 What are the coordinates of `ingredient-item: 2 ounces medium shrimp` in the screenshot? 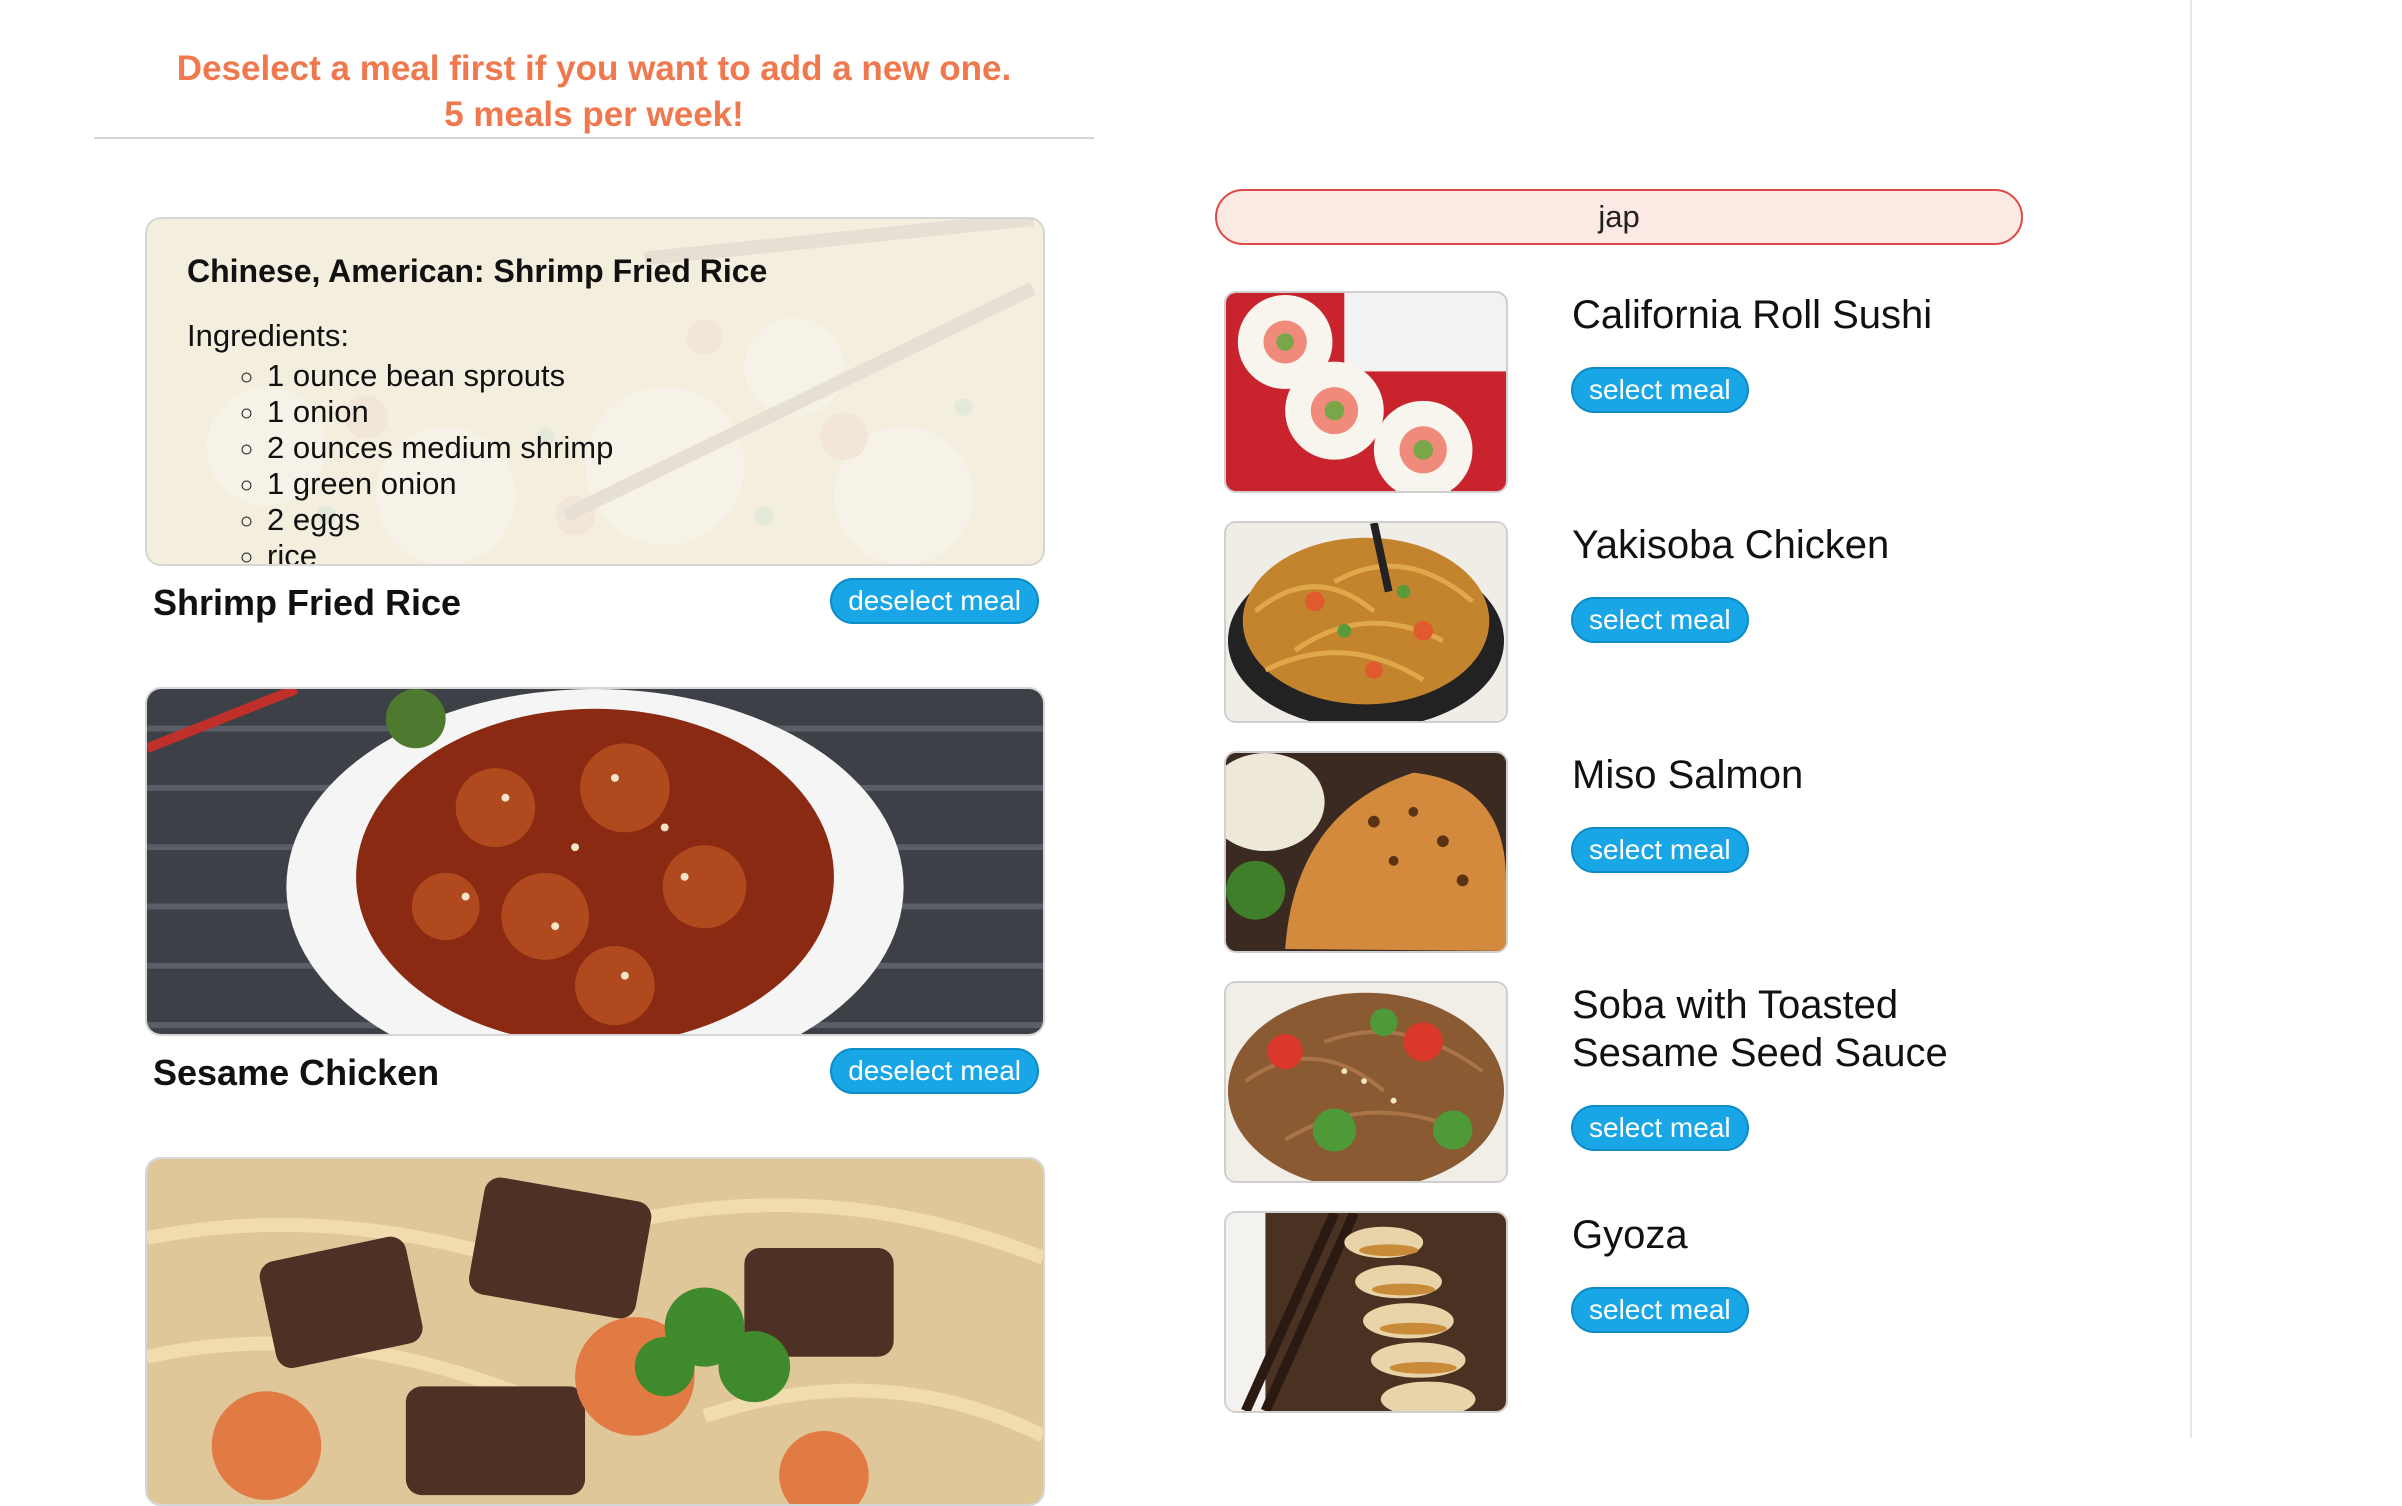 It's located at (635, 448).